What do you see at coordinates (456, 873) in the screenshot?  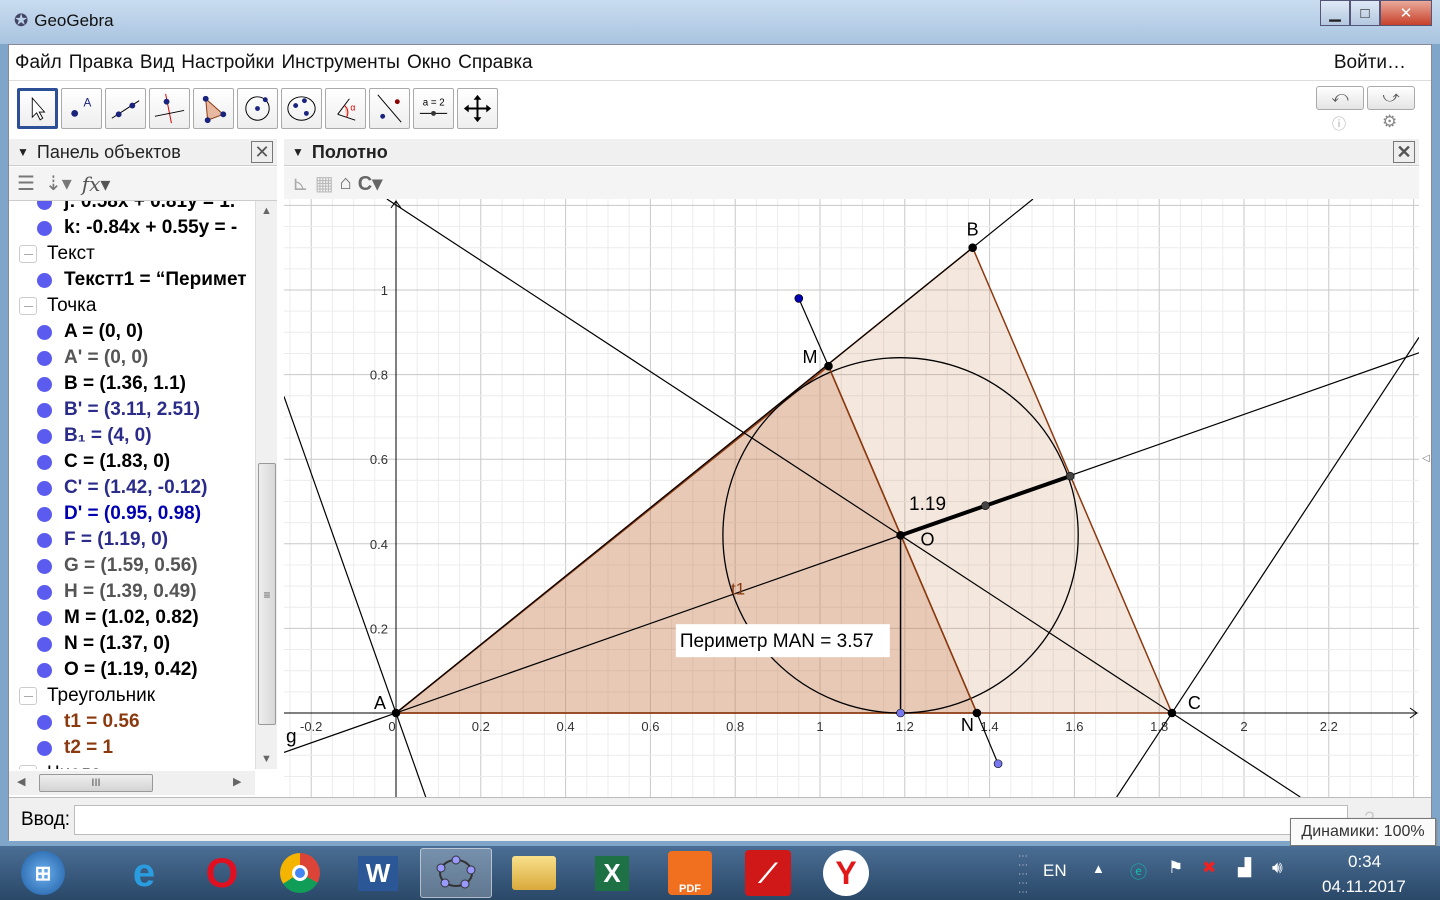 I see `geogebra-taskbar-icon` at bounding box center [456, 873].